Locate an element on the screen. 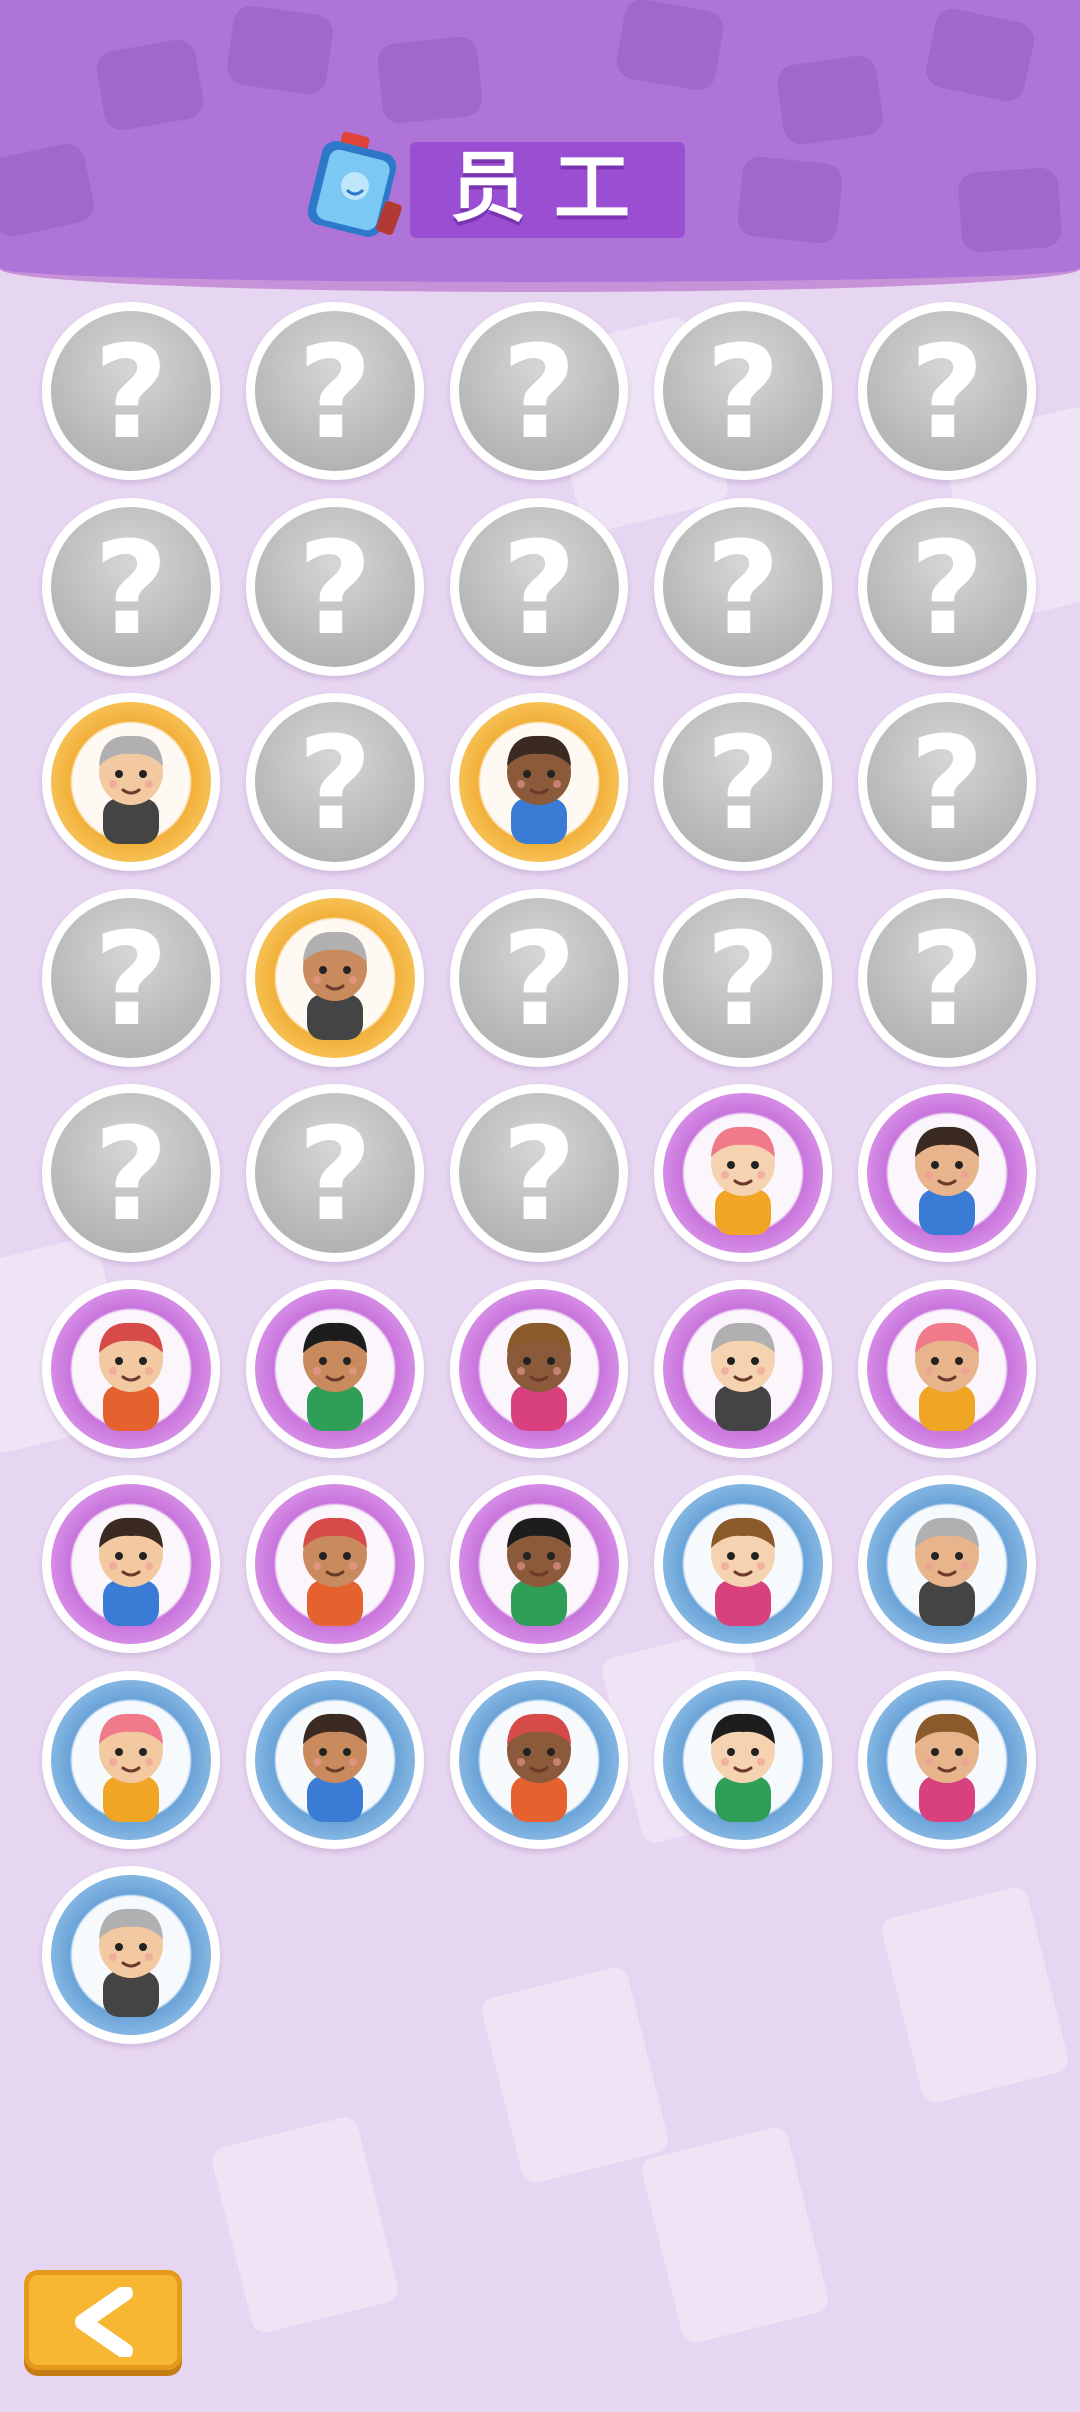 The image size is (1080, 2412). employee-avatar-old-man is located at coordinates (335, 1760).